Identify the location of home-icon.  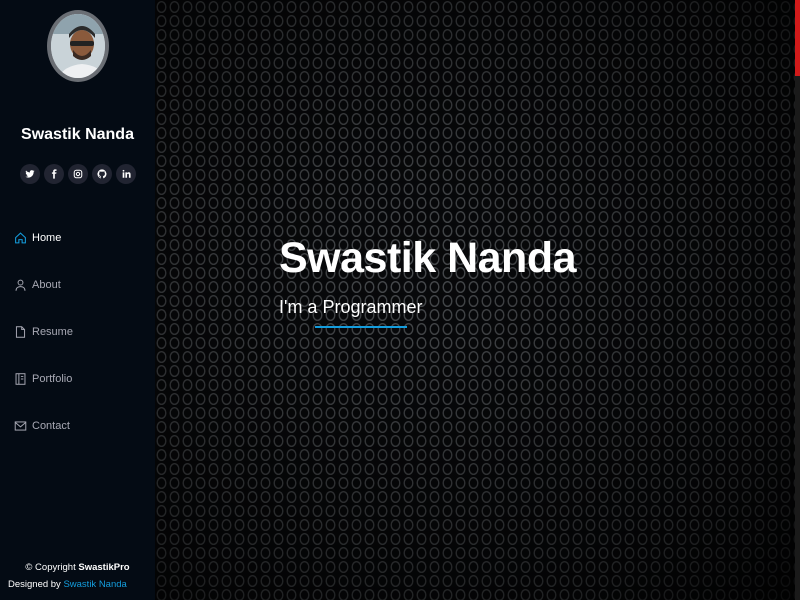
(20, 238).